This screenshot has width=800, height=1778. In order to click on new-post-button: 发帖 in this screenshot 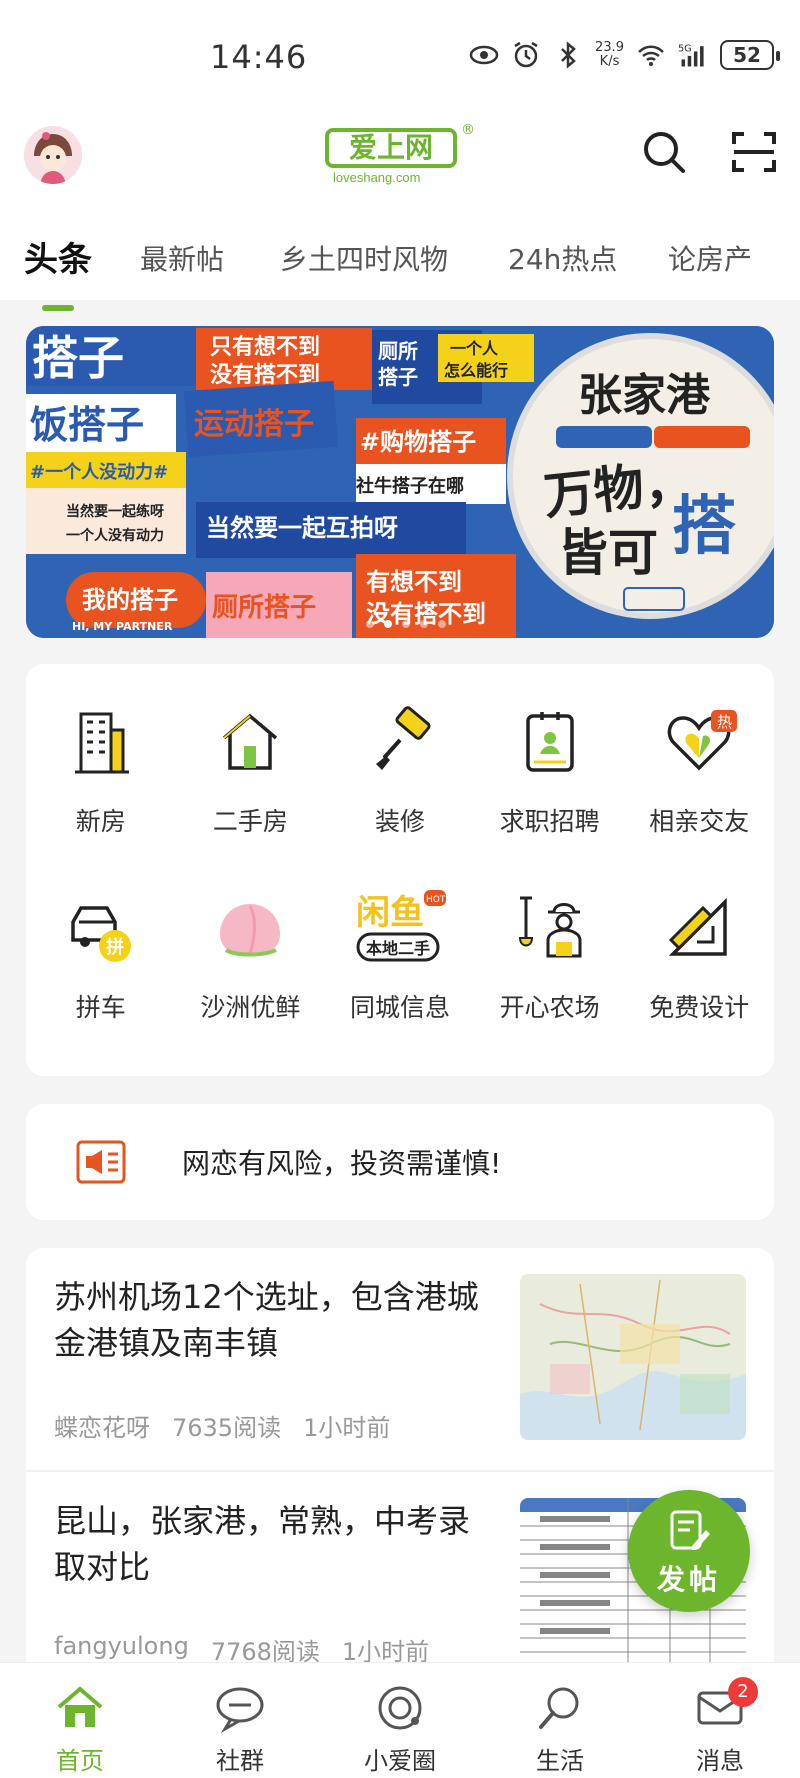, I will do `click(689, 1551)`.